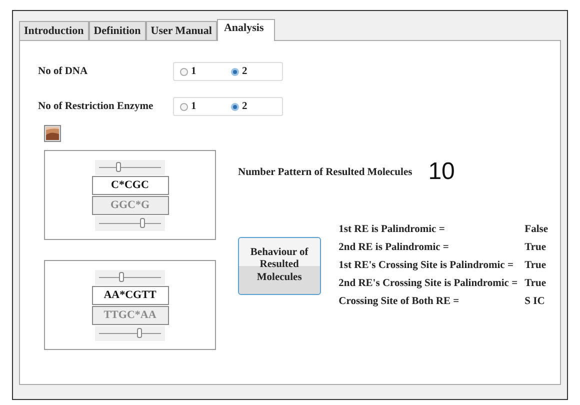 Image resolution: width=580 pixels, height=405 pixels. What do you see at coordinates (96, 106) in the screenshot?
I see `option-label: No of Restriction Enzyme` at bounding box center [96, 106].